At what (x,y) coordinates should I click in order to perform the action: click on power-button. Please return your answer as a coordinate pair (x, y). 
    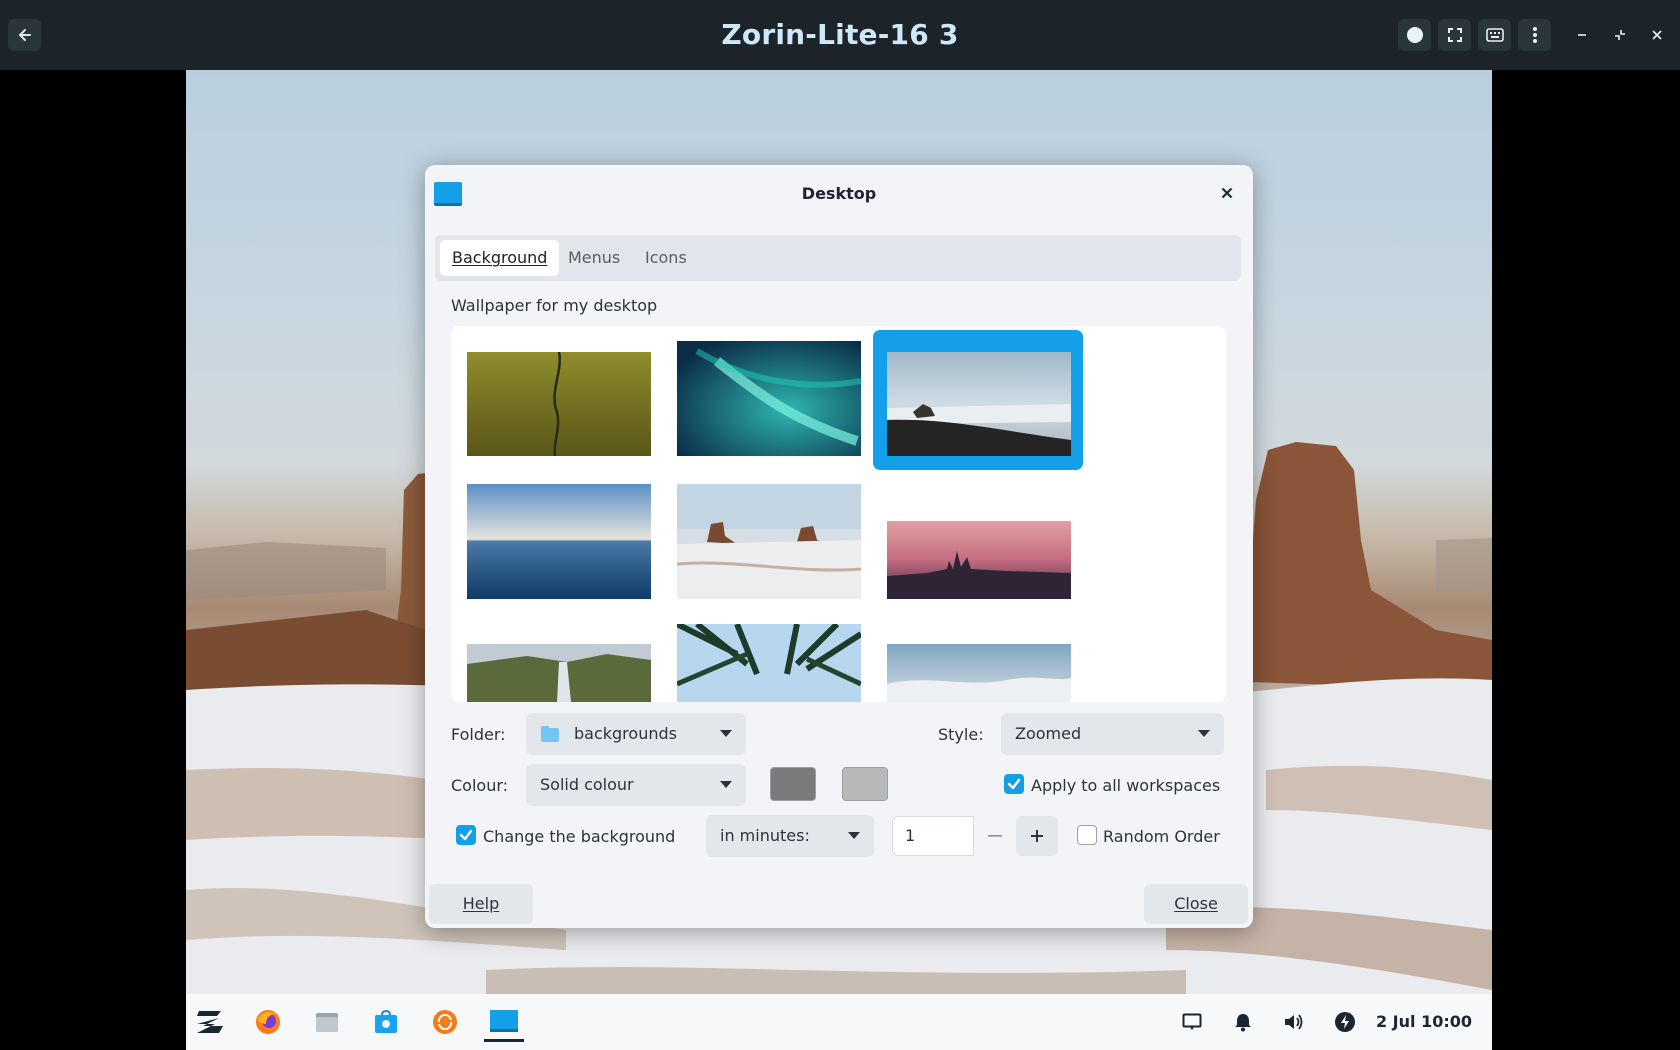
    Looking at the image, I should click on (1345, 1022).